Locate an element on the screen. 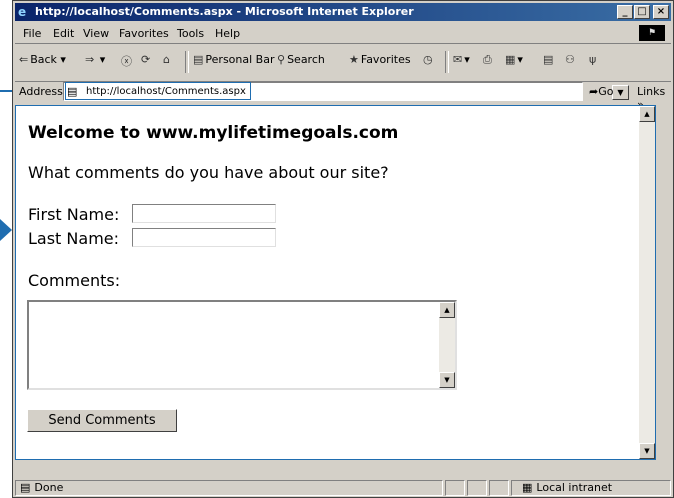  home-icon: ⌂ is located at coordinates (166, 59).